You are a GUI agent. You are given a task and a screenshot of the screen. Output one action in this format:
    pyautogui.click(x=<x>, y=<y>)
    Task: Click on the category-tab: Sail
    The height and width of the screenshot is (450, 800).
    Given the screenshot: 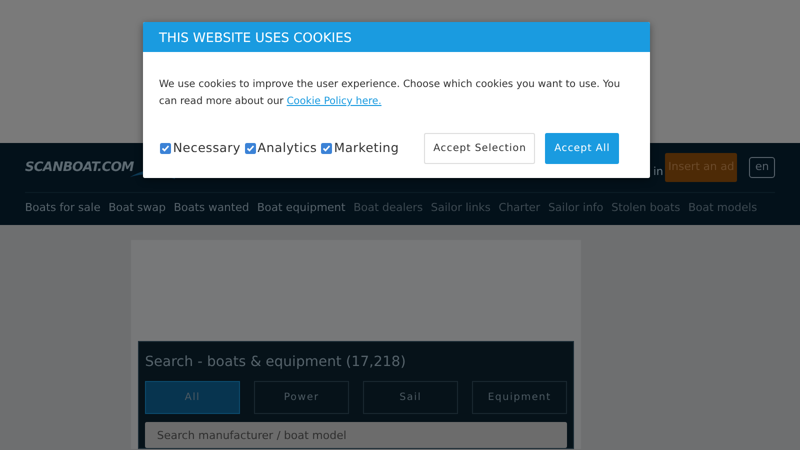 What is the action you would take?
    pyautogui.click(x=410, y=397)
    